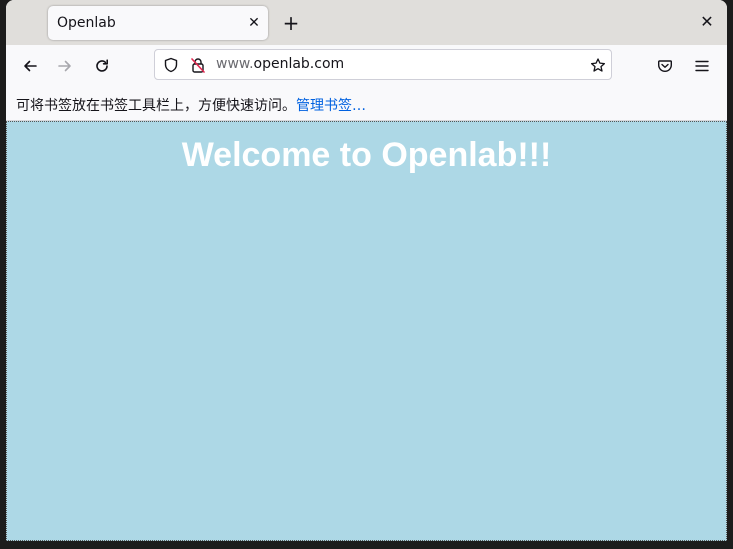 This screenshot has width=733, height=549. Describe the element at coordinates (156, 106) in the screenshot. I see `bookmarks-hint-text: 可将书签放在书签工具栏上，方便快速访问。` at that location.